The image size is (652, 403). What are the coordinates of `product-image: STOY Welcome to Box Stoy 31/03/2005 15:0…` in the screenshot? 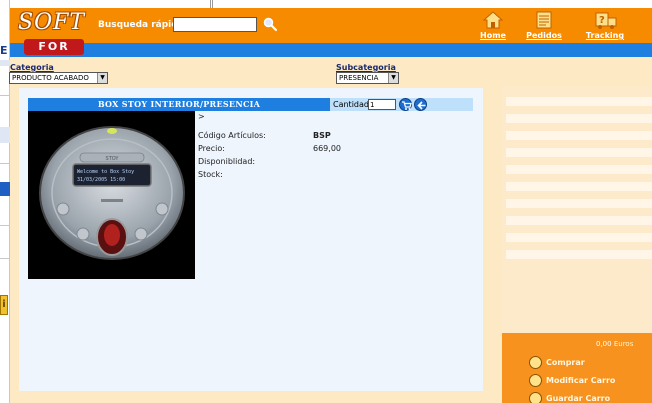 It's located at (111, 195).